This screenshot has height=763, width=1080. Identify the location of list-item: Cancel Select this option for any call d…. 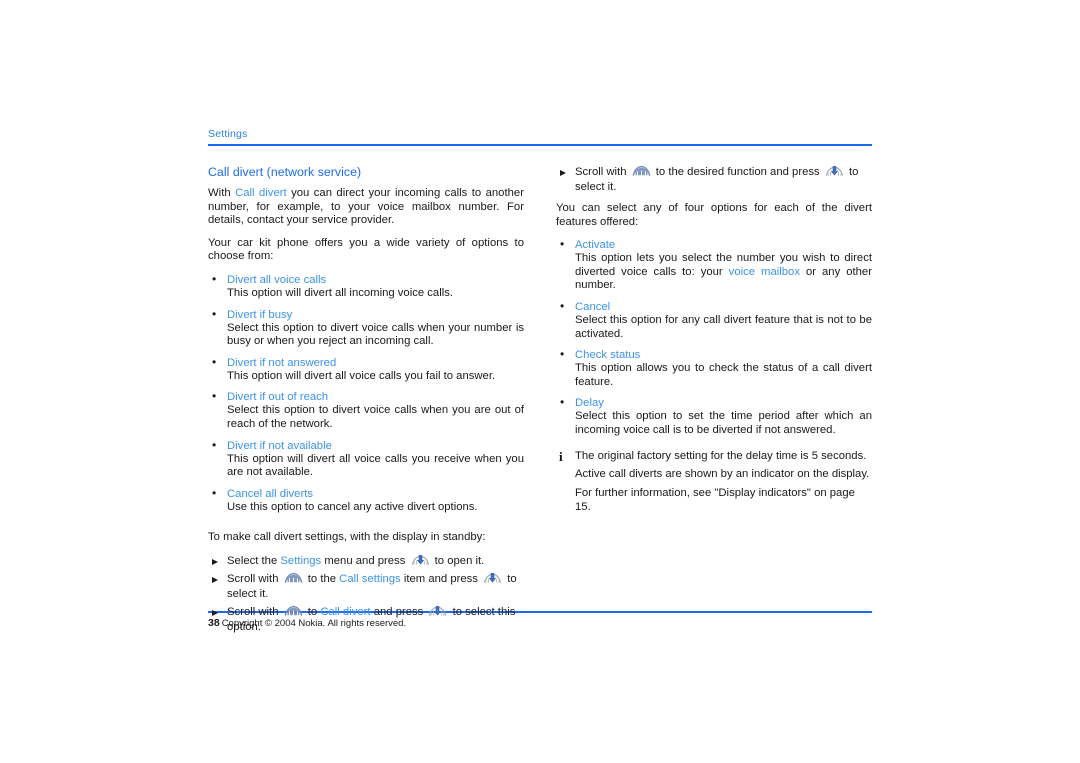
(714, 320).